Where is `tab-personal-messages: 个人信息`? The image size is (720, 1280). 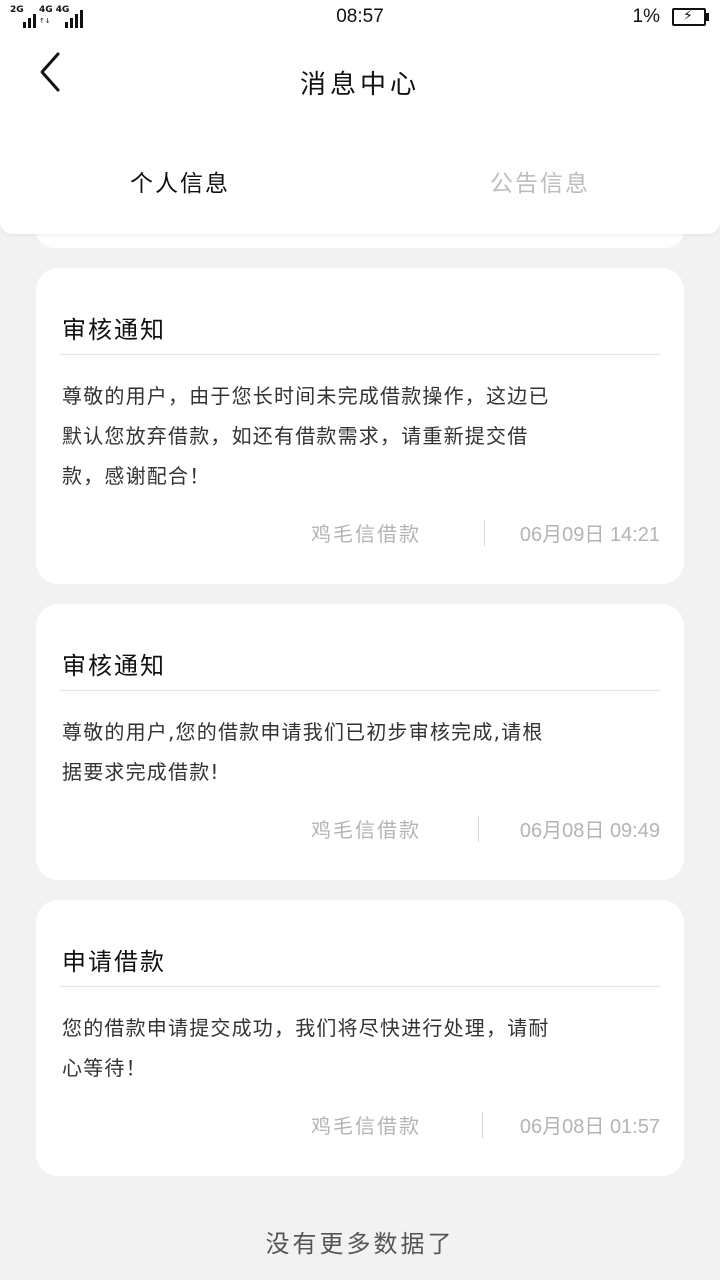
tab-personal-messages: 个人信息 is located at coordinates (180, 181).